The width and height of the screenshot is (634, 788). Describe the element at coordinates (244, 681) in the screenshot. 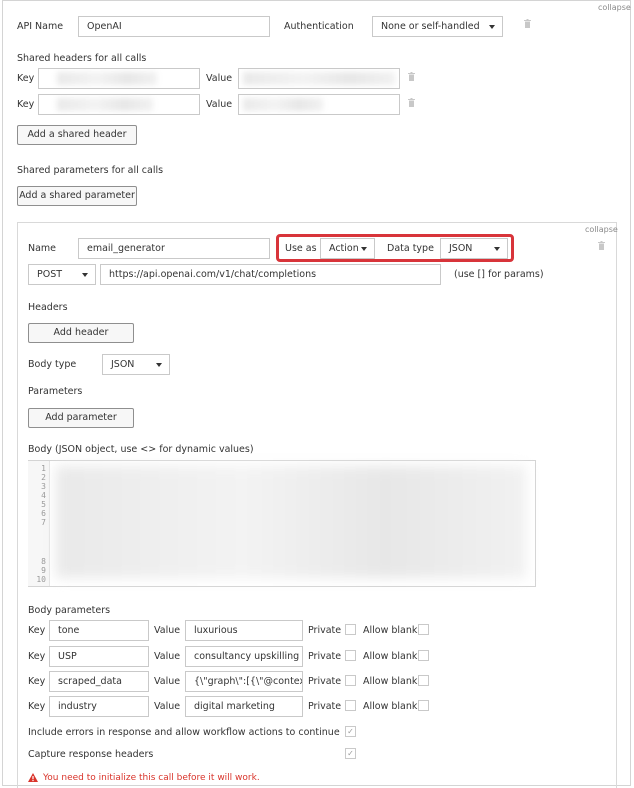

I see `body-param-value-input: {\"graph\":[{\"@context\":\` at that location.